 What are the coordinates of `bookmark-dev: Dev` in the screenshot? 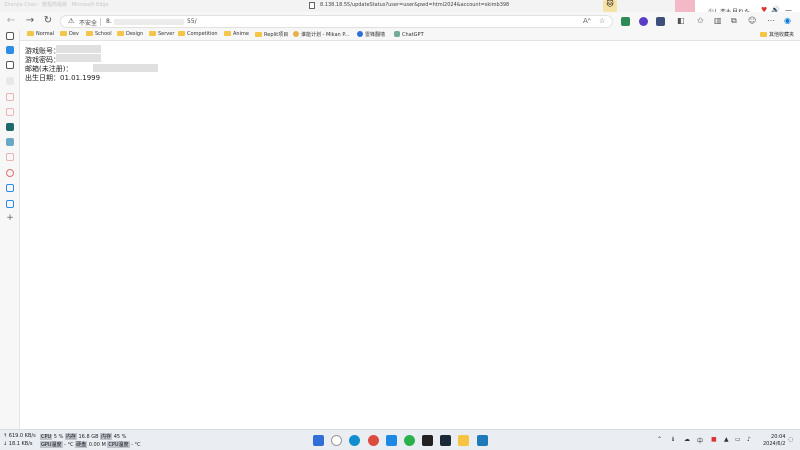 It's located at (69, 34).